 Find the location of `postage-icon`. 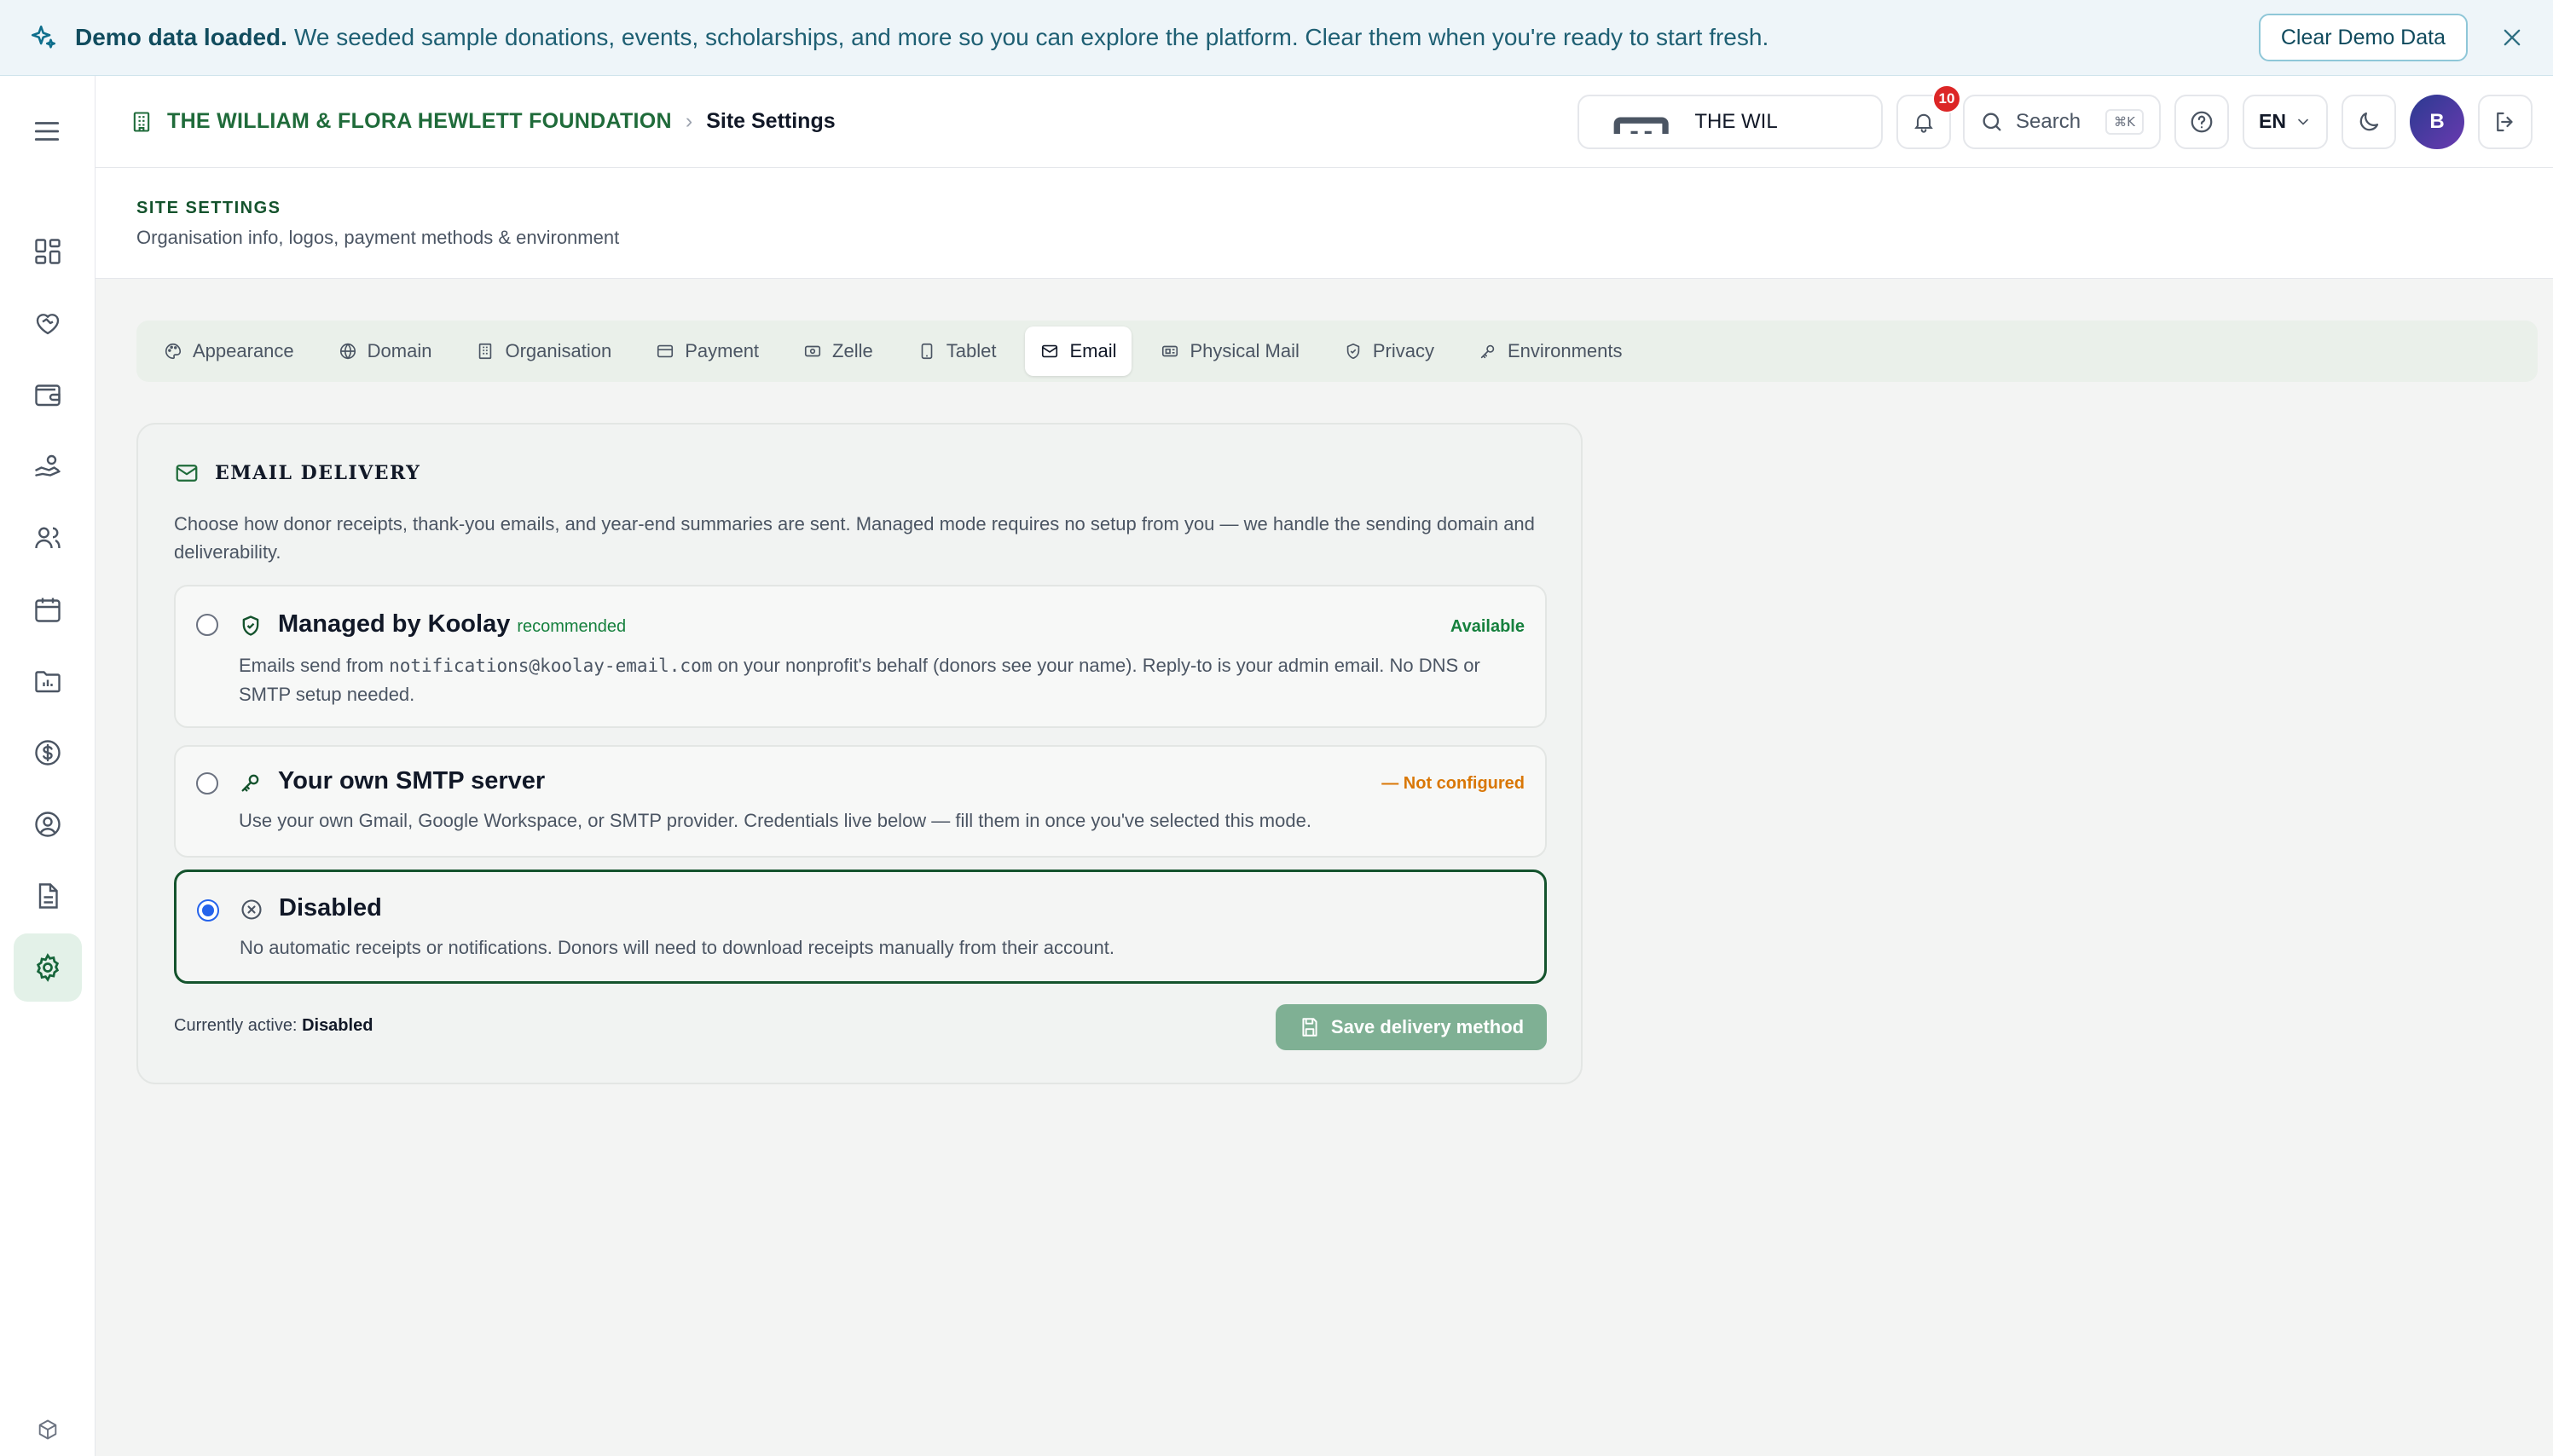

postage-icon is located at coordinates (1170, 351).